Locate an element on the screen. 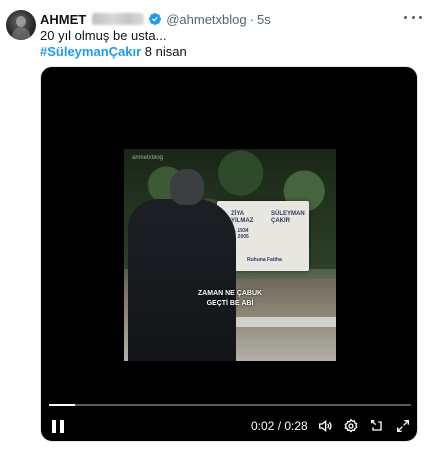  progress-bar is located at coordinates (230, 405).